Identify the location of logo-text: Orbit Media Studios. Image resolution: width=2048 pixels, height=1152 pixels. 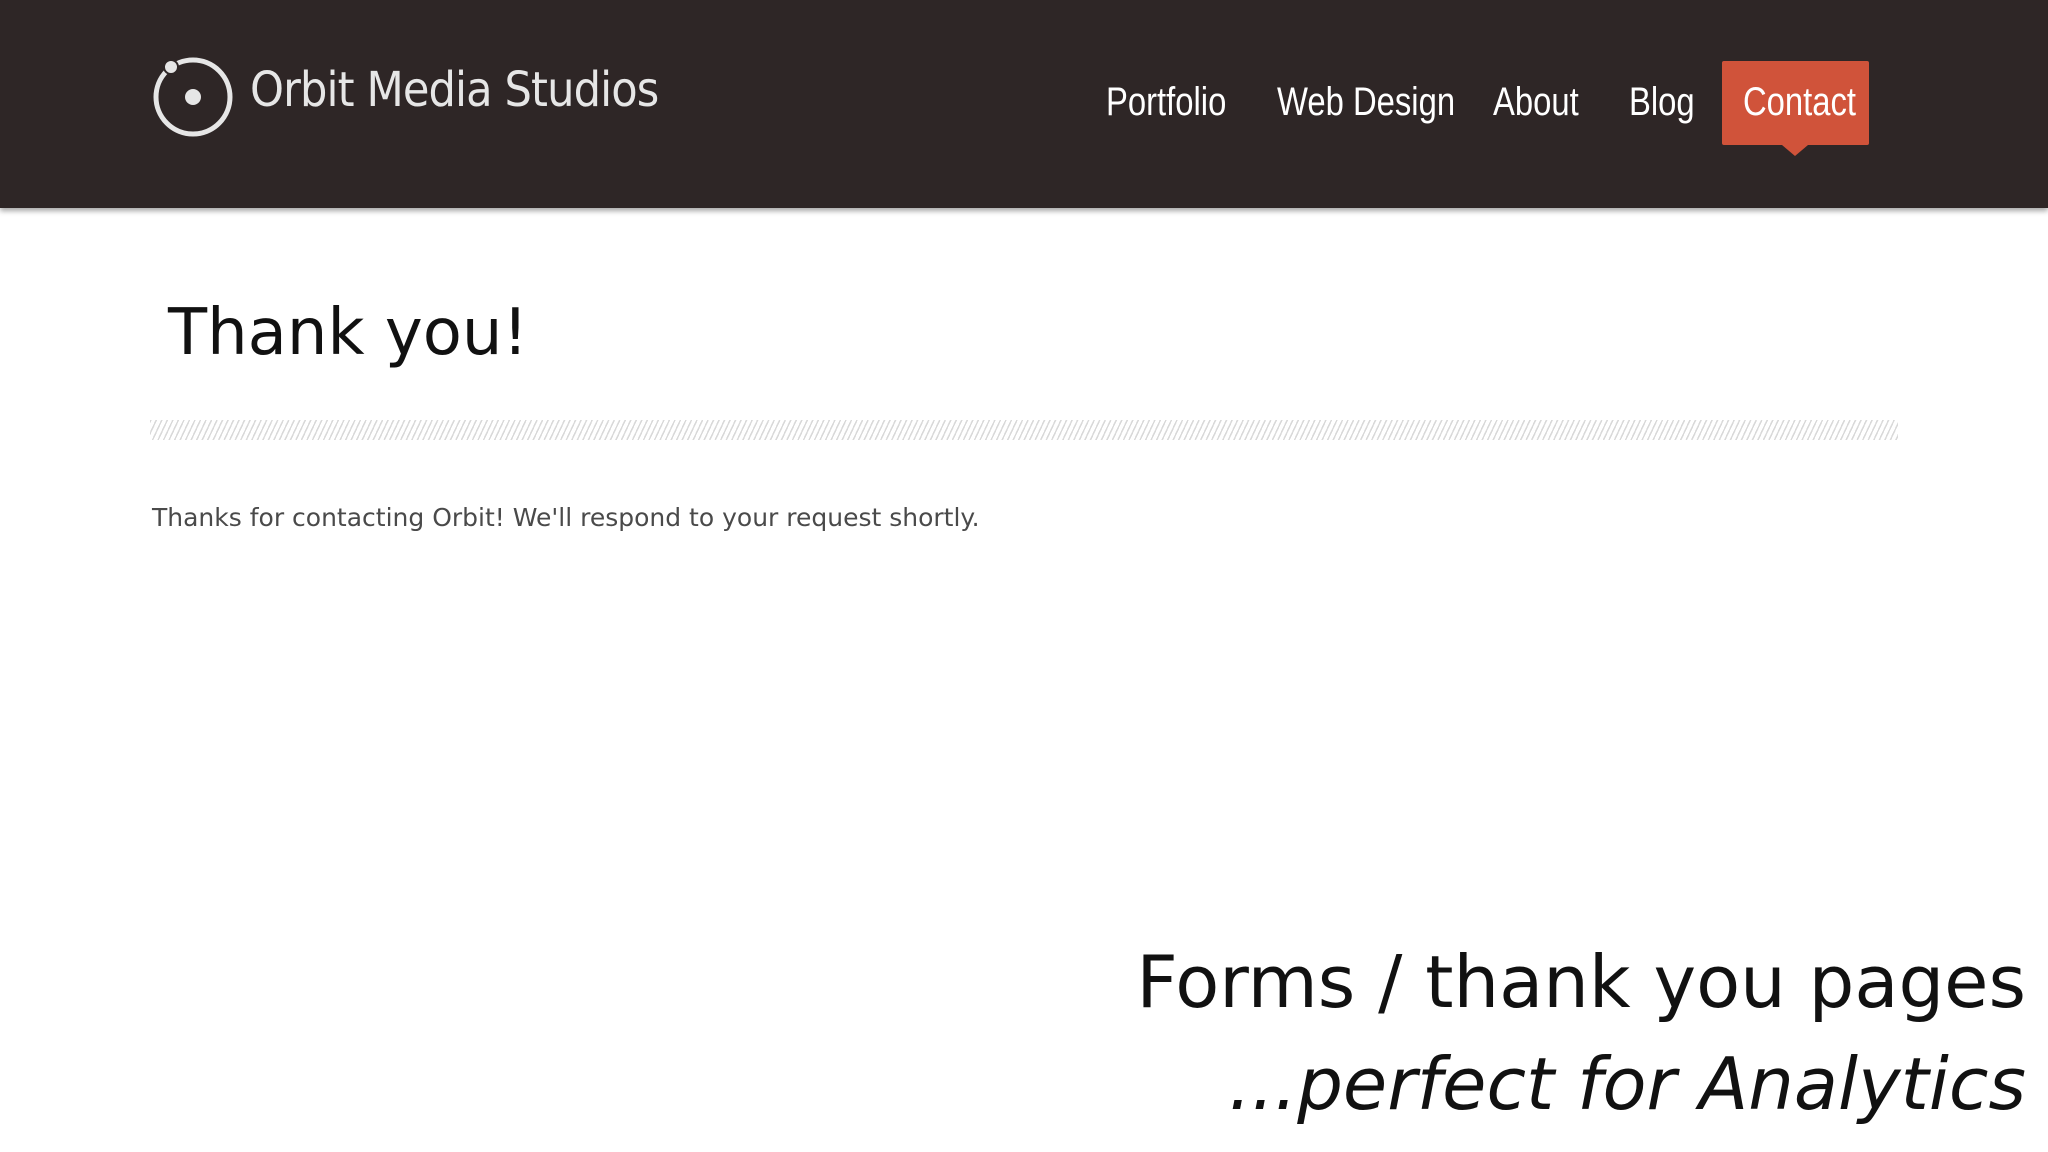
(454, 90).